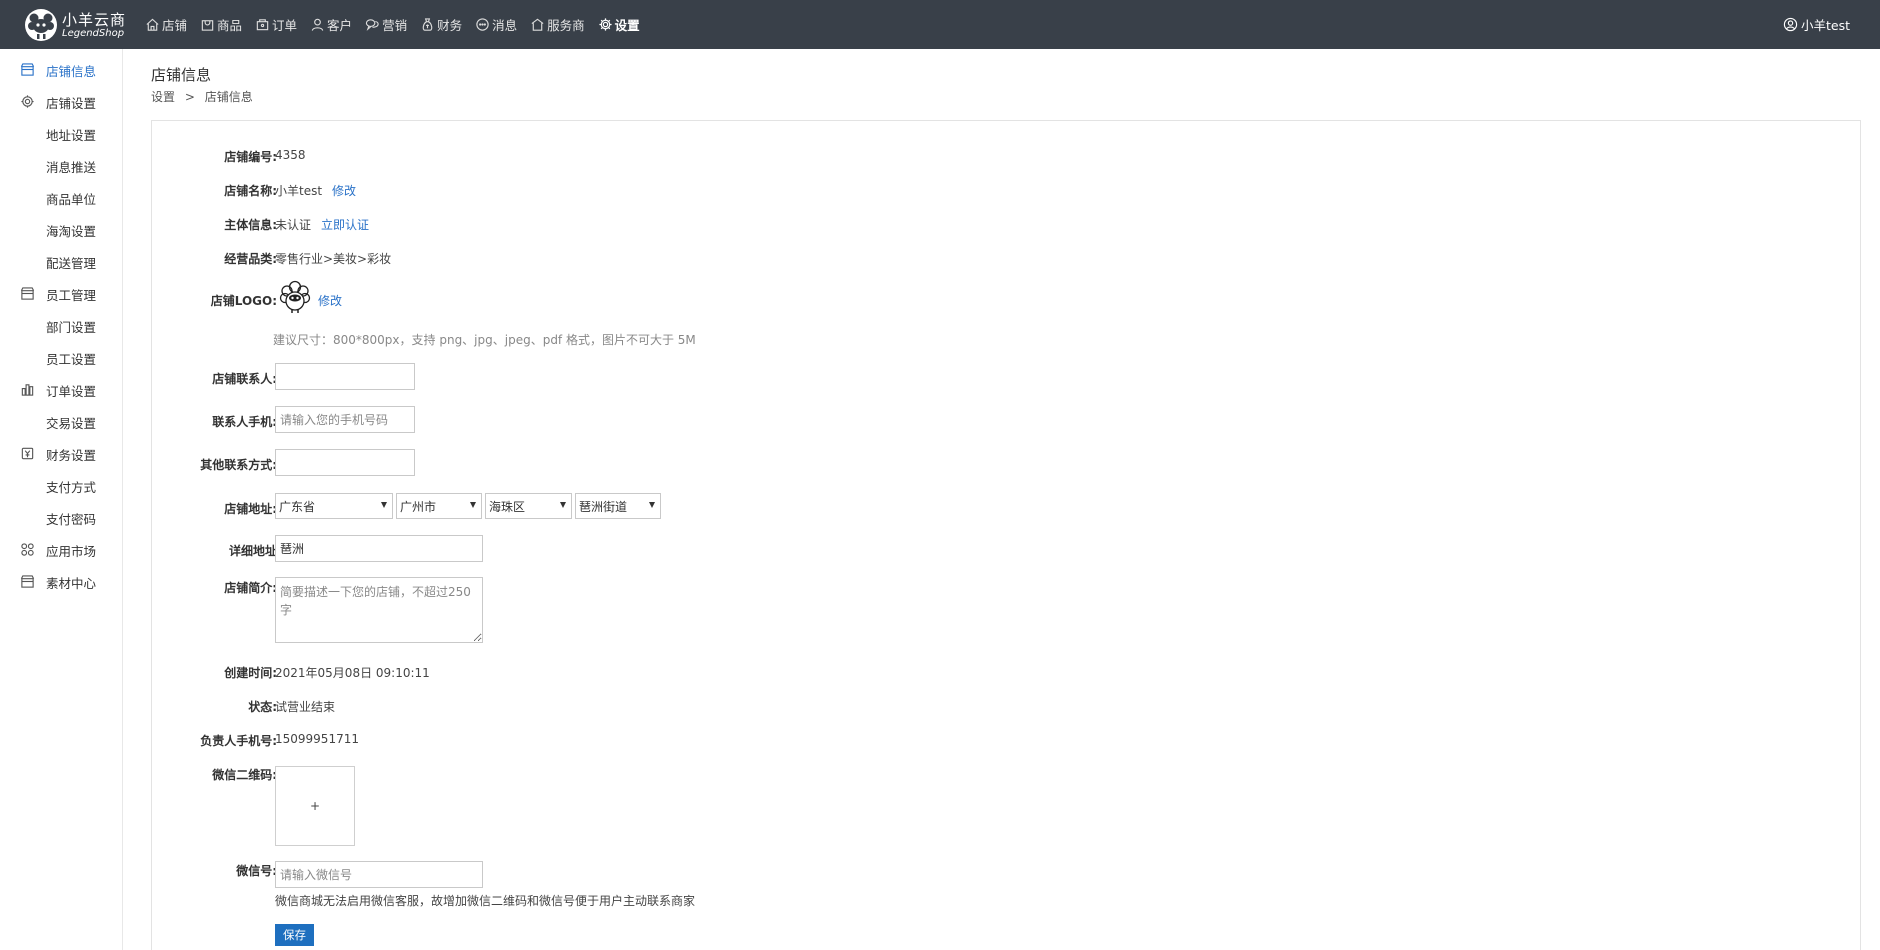 The width and height of the screenshot is (1880, 950). I want to click on brand-logo: 小羊云商 LegendShop, so click(79, 25).